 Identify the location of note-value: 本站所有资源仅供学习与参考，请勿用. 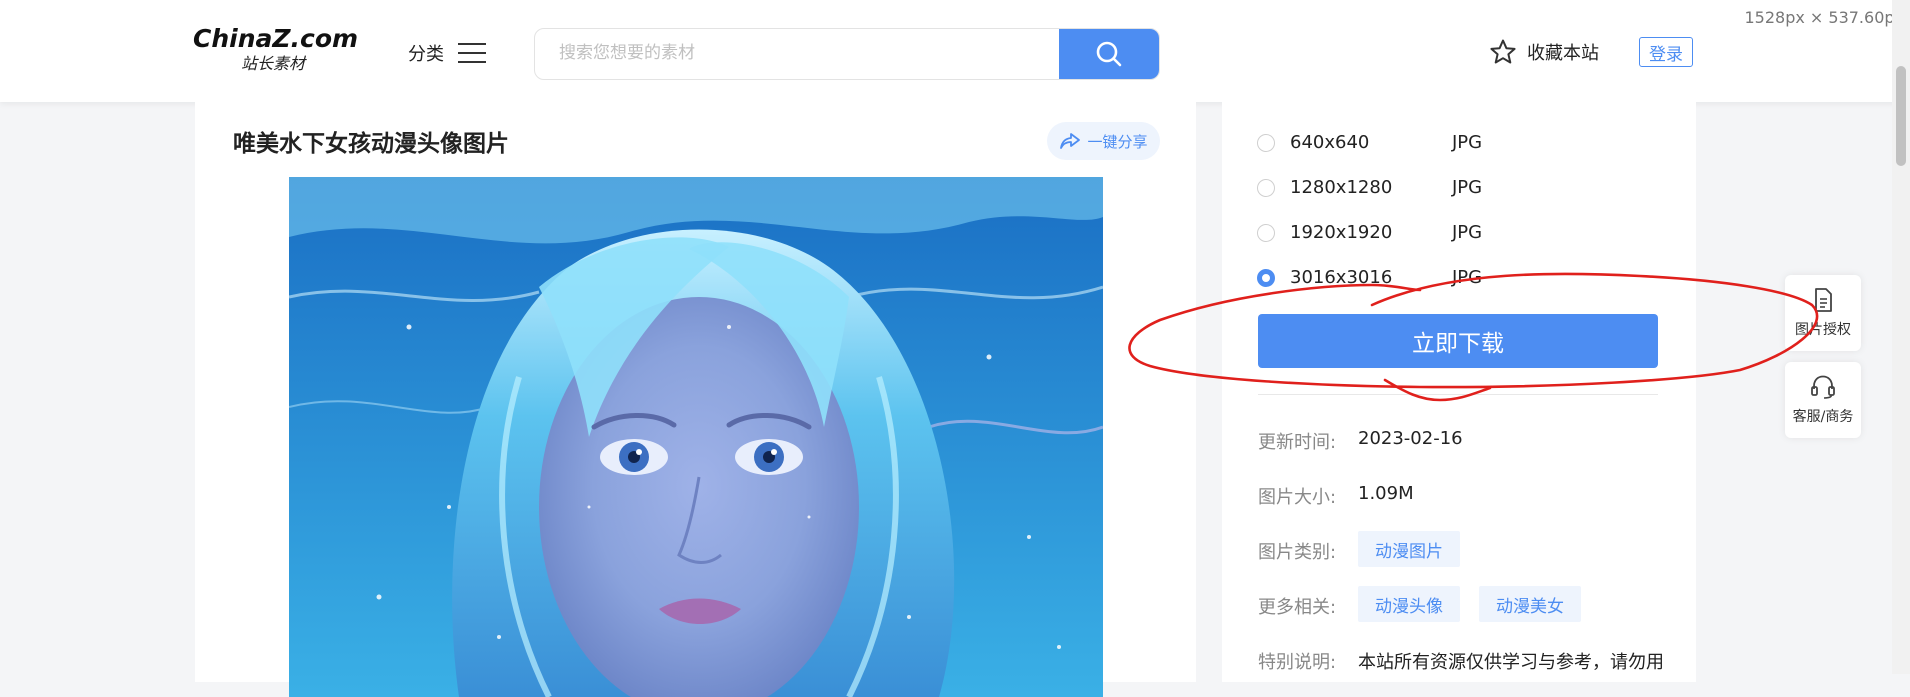
(1511, 662).